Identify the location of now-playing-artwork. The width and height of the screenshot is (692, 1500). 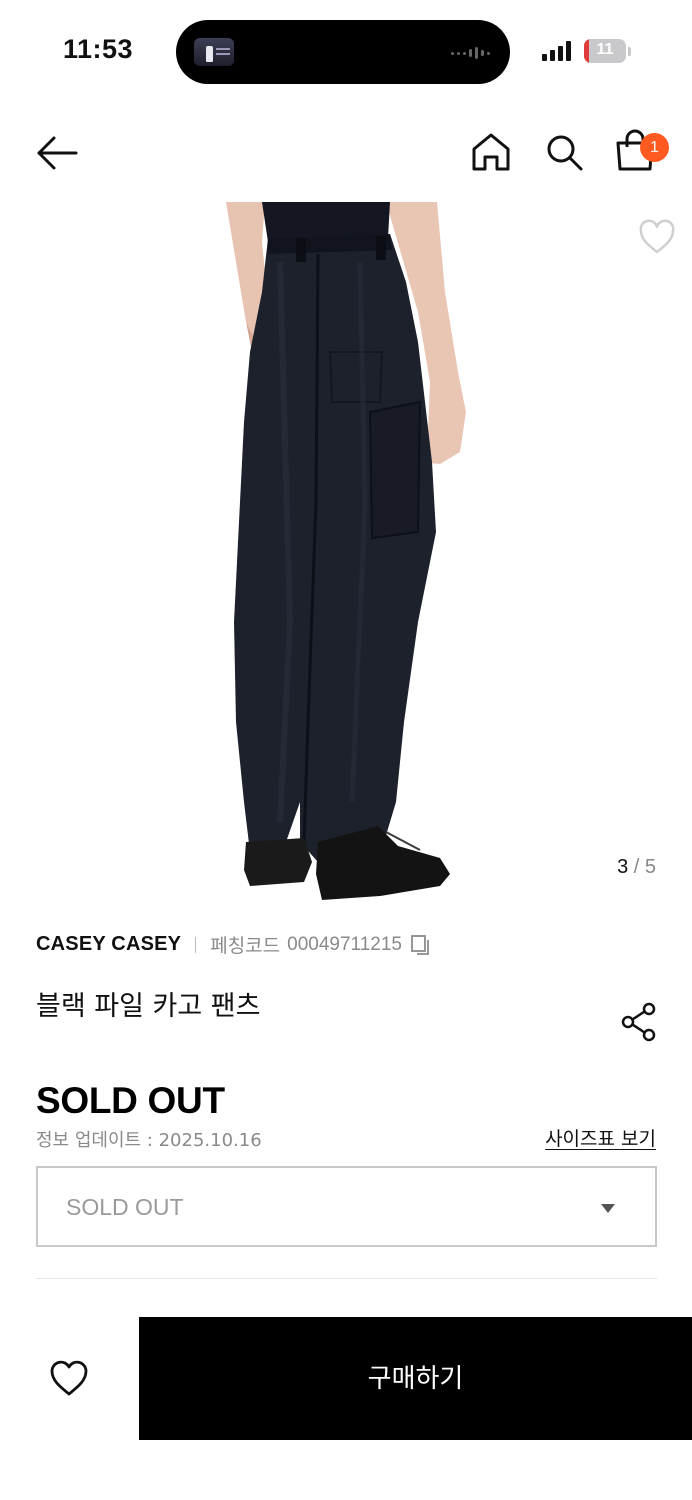
(214, 52).